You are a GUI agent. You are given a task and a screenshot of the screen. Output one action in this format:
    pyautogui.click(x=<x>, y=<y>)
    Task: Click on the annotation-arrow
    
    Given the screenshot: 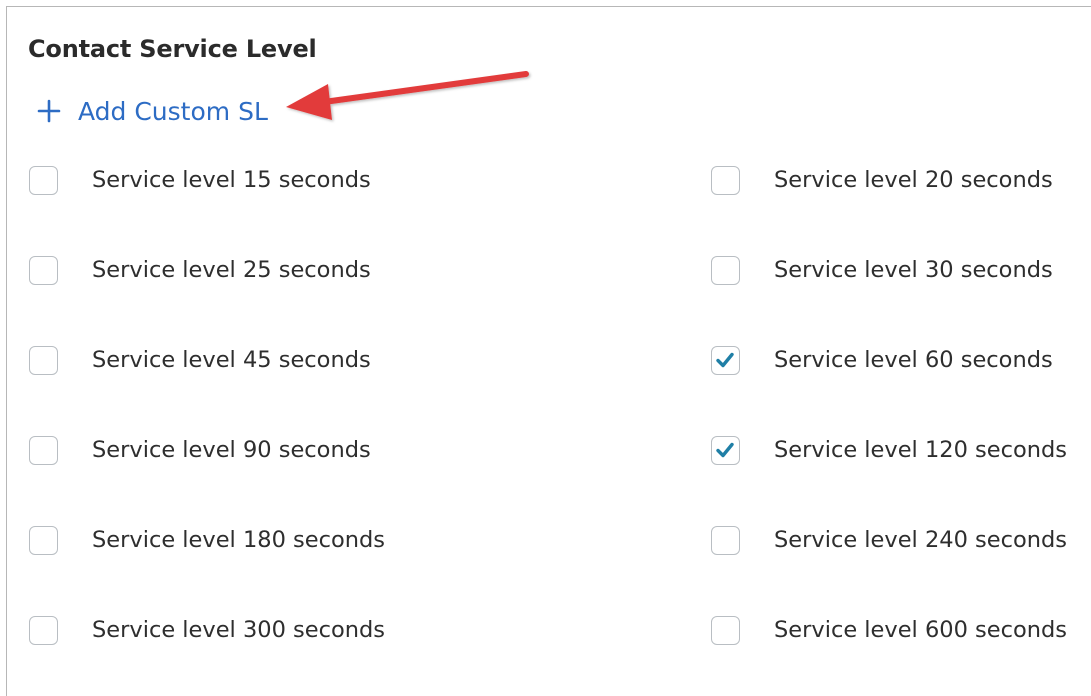 What is the action you would take?
    pyautogui.click(x=407, y=95)
    